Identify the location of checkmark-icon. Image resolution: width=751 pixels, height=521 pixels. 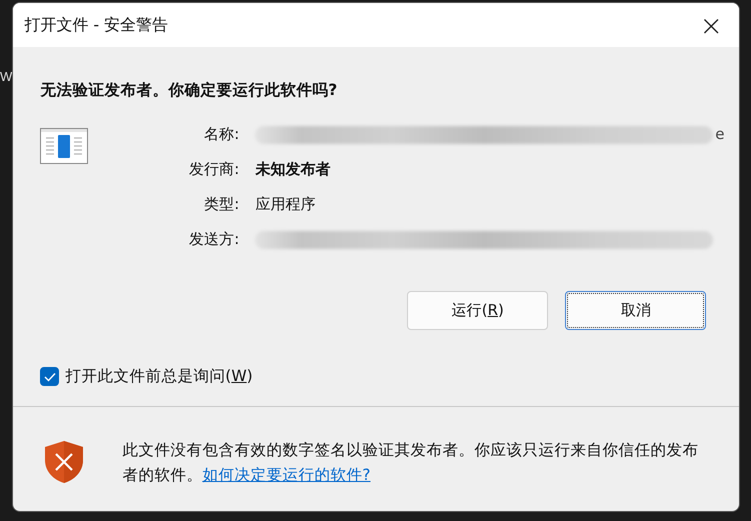
(50, 377).